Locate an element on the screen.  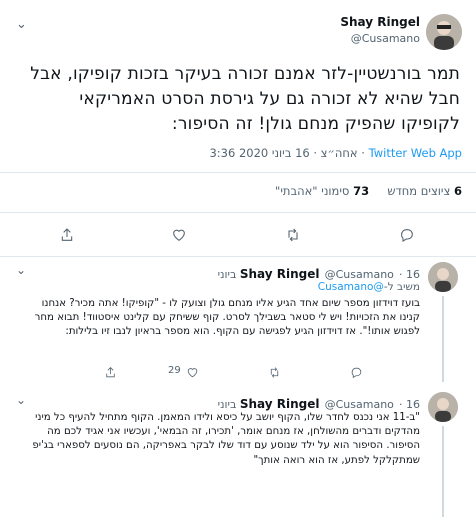
retweets-stat: 6 ציוצים מחדש is located at coordinates (424, 191).